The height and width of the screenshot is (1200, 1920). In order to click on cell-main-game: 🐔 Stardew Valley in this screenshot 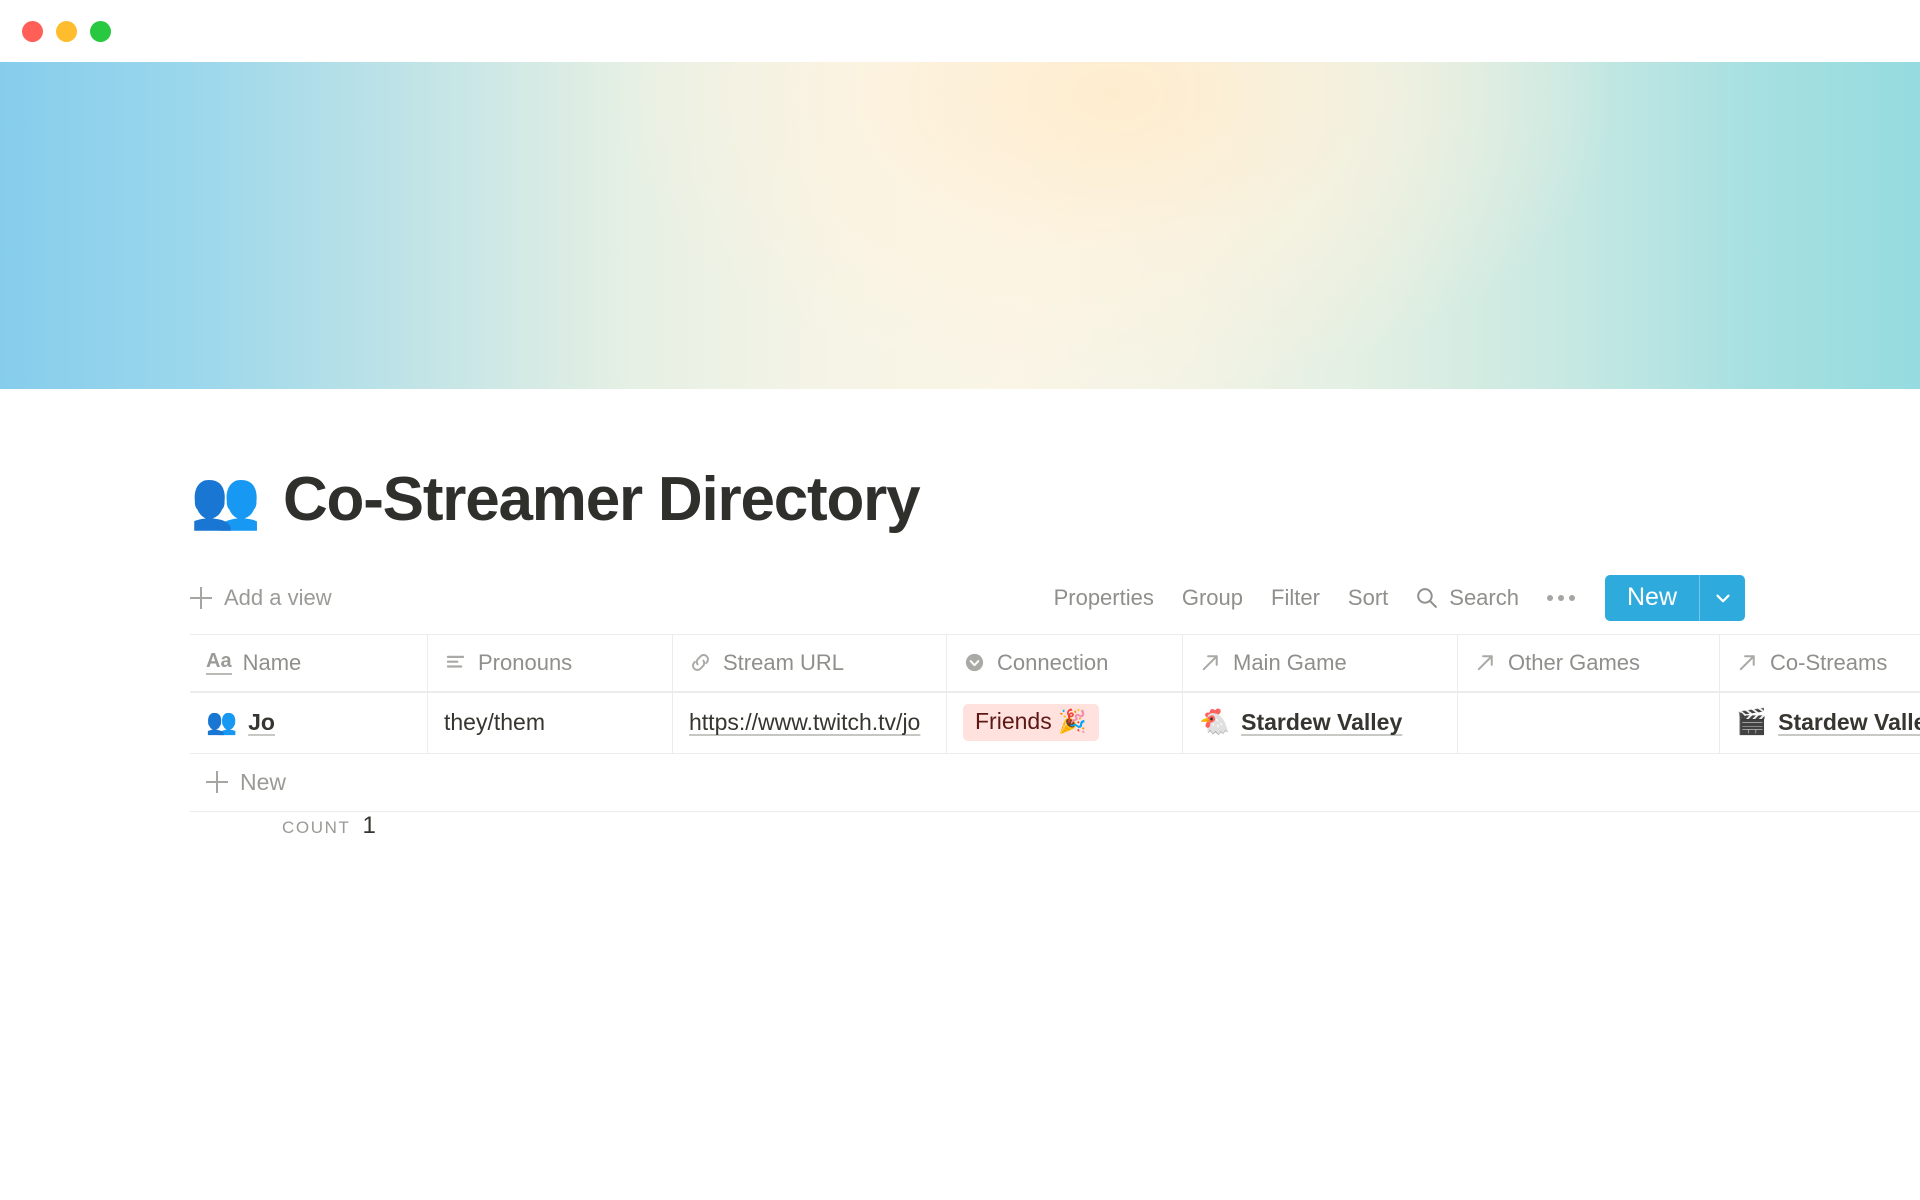, I will do `click(1320, 722)`.